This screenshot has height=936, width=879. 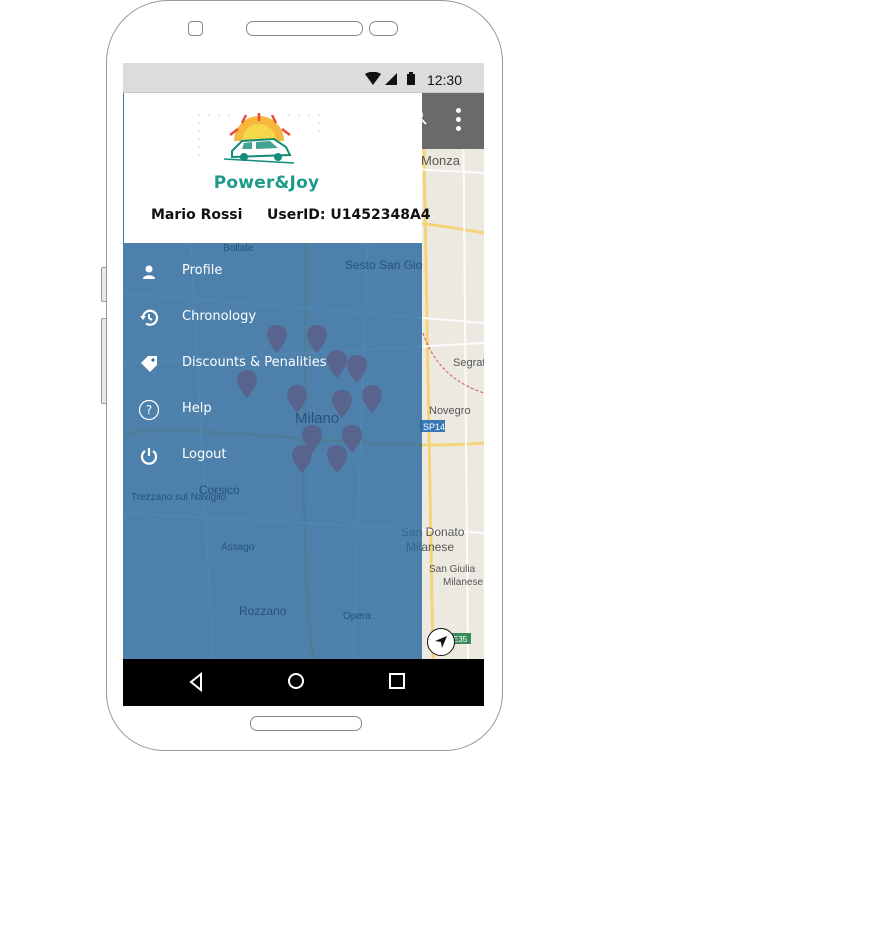 What do you see at coordinates (468, 363) in the screenshot?
I see `map-label-segrate: Segrat` at bounding box center [468, 363].